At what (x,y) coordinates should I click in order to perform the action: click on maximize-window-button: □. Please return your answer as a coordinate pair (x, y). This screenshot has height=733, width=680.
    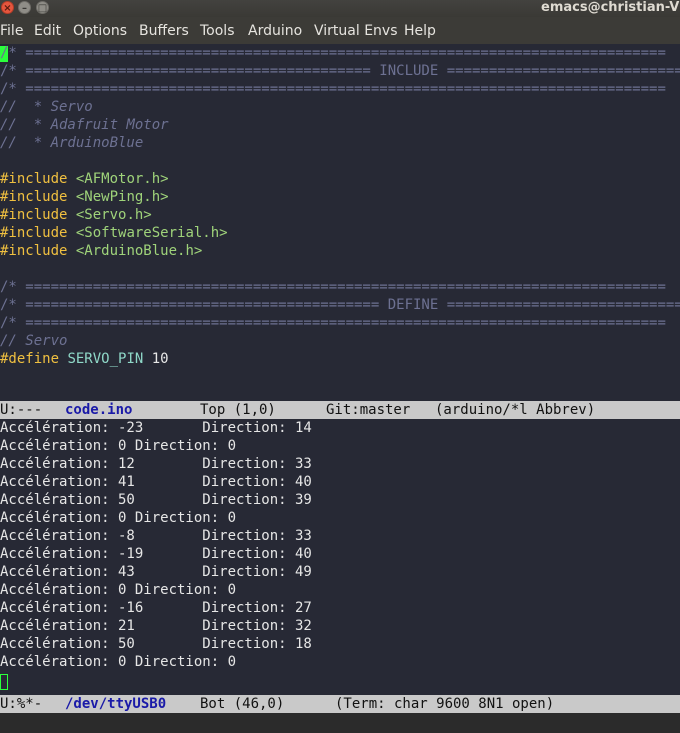
    Looking at the image, I should click on (42, 7).